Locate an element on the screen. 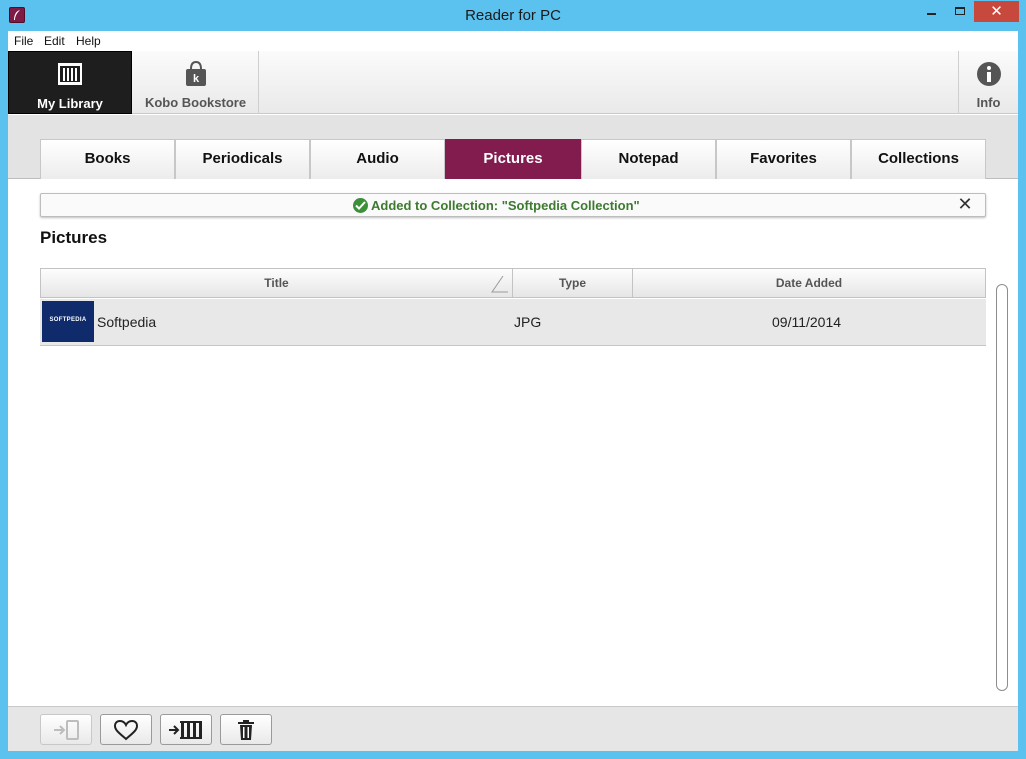 Image resolution: width=1026 pixels, height=759 pixels. menu-bar: File Edit Help is located at coordinates (513, 41).